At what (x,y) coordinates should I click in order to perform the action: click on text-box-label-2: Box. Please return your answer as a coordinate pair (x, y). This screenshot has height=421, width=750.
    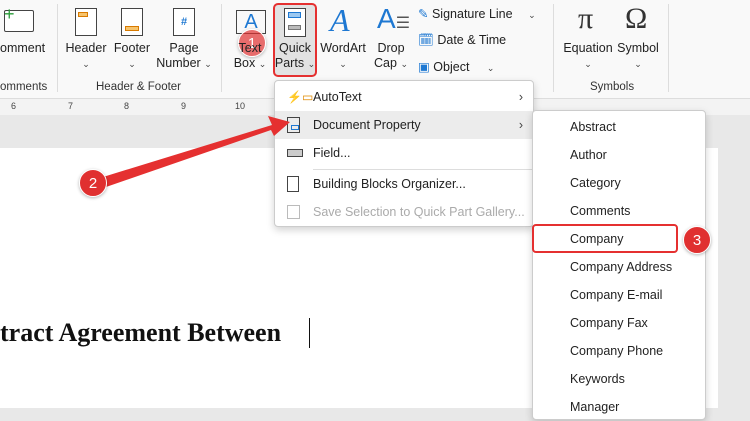
    Looking at the image, I should click on (244, 63).